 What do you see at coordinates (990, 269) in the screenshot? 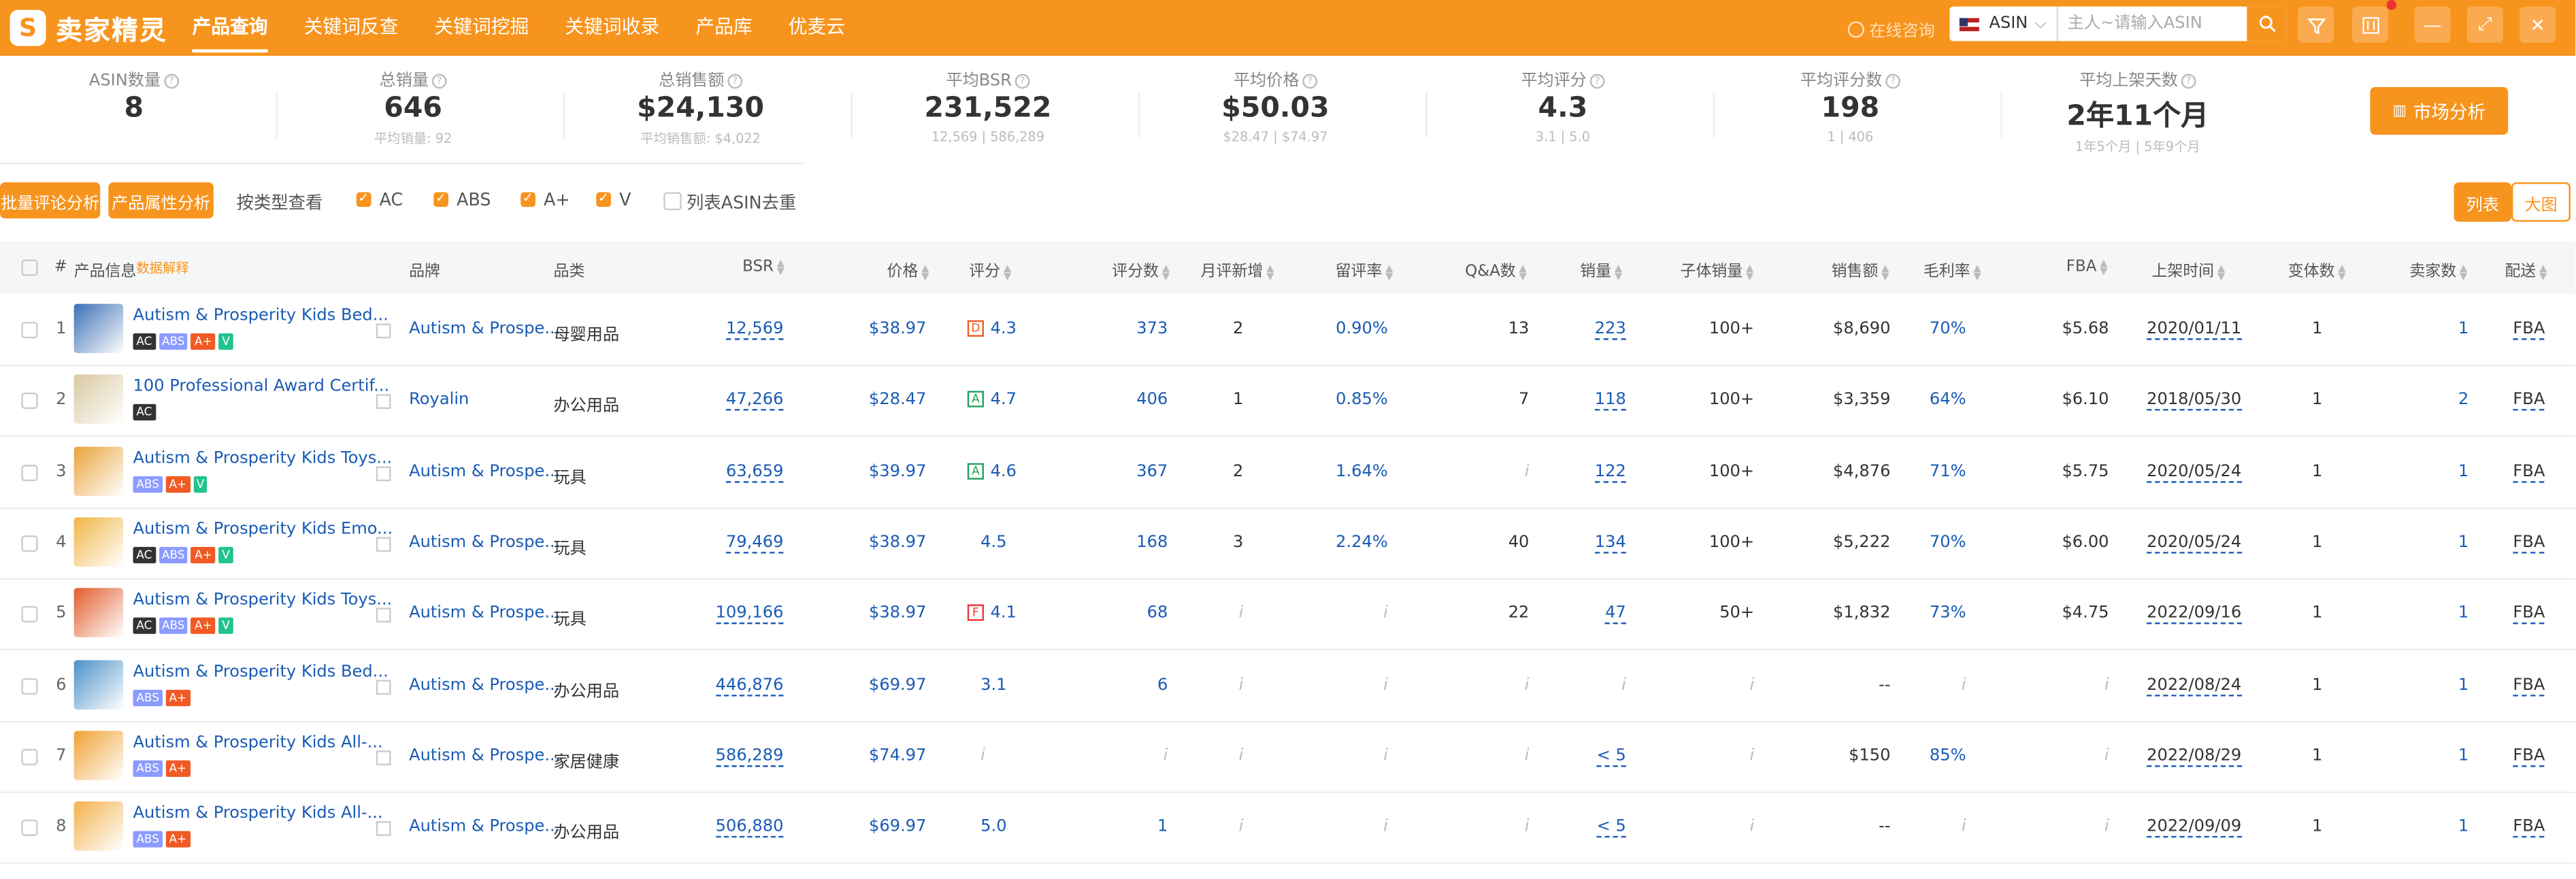
I see `col-header-rating: 评分 ▲ ▼` at bounding box center [990, 269].